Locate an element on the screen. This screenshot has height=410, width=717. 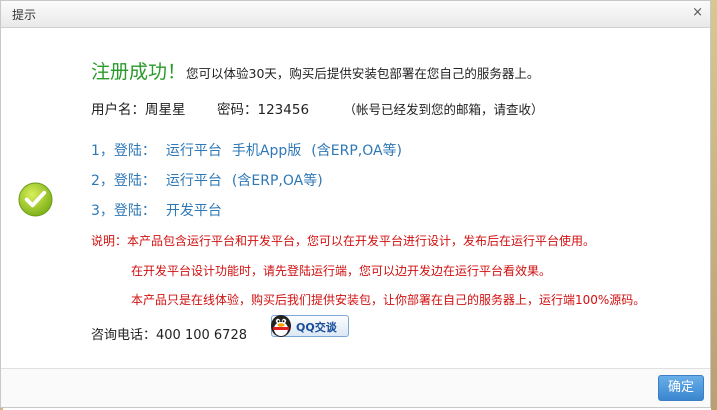
username-value: 周星星 is located at coordinates (165, 110).